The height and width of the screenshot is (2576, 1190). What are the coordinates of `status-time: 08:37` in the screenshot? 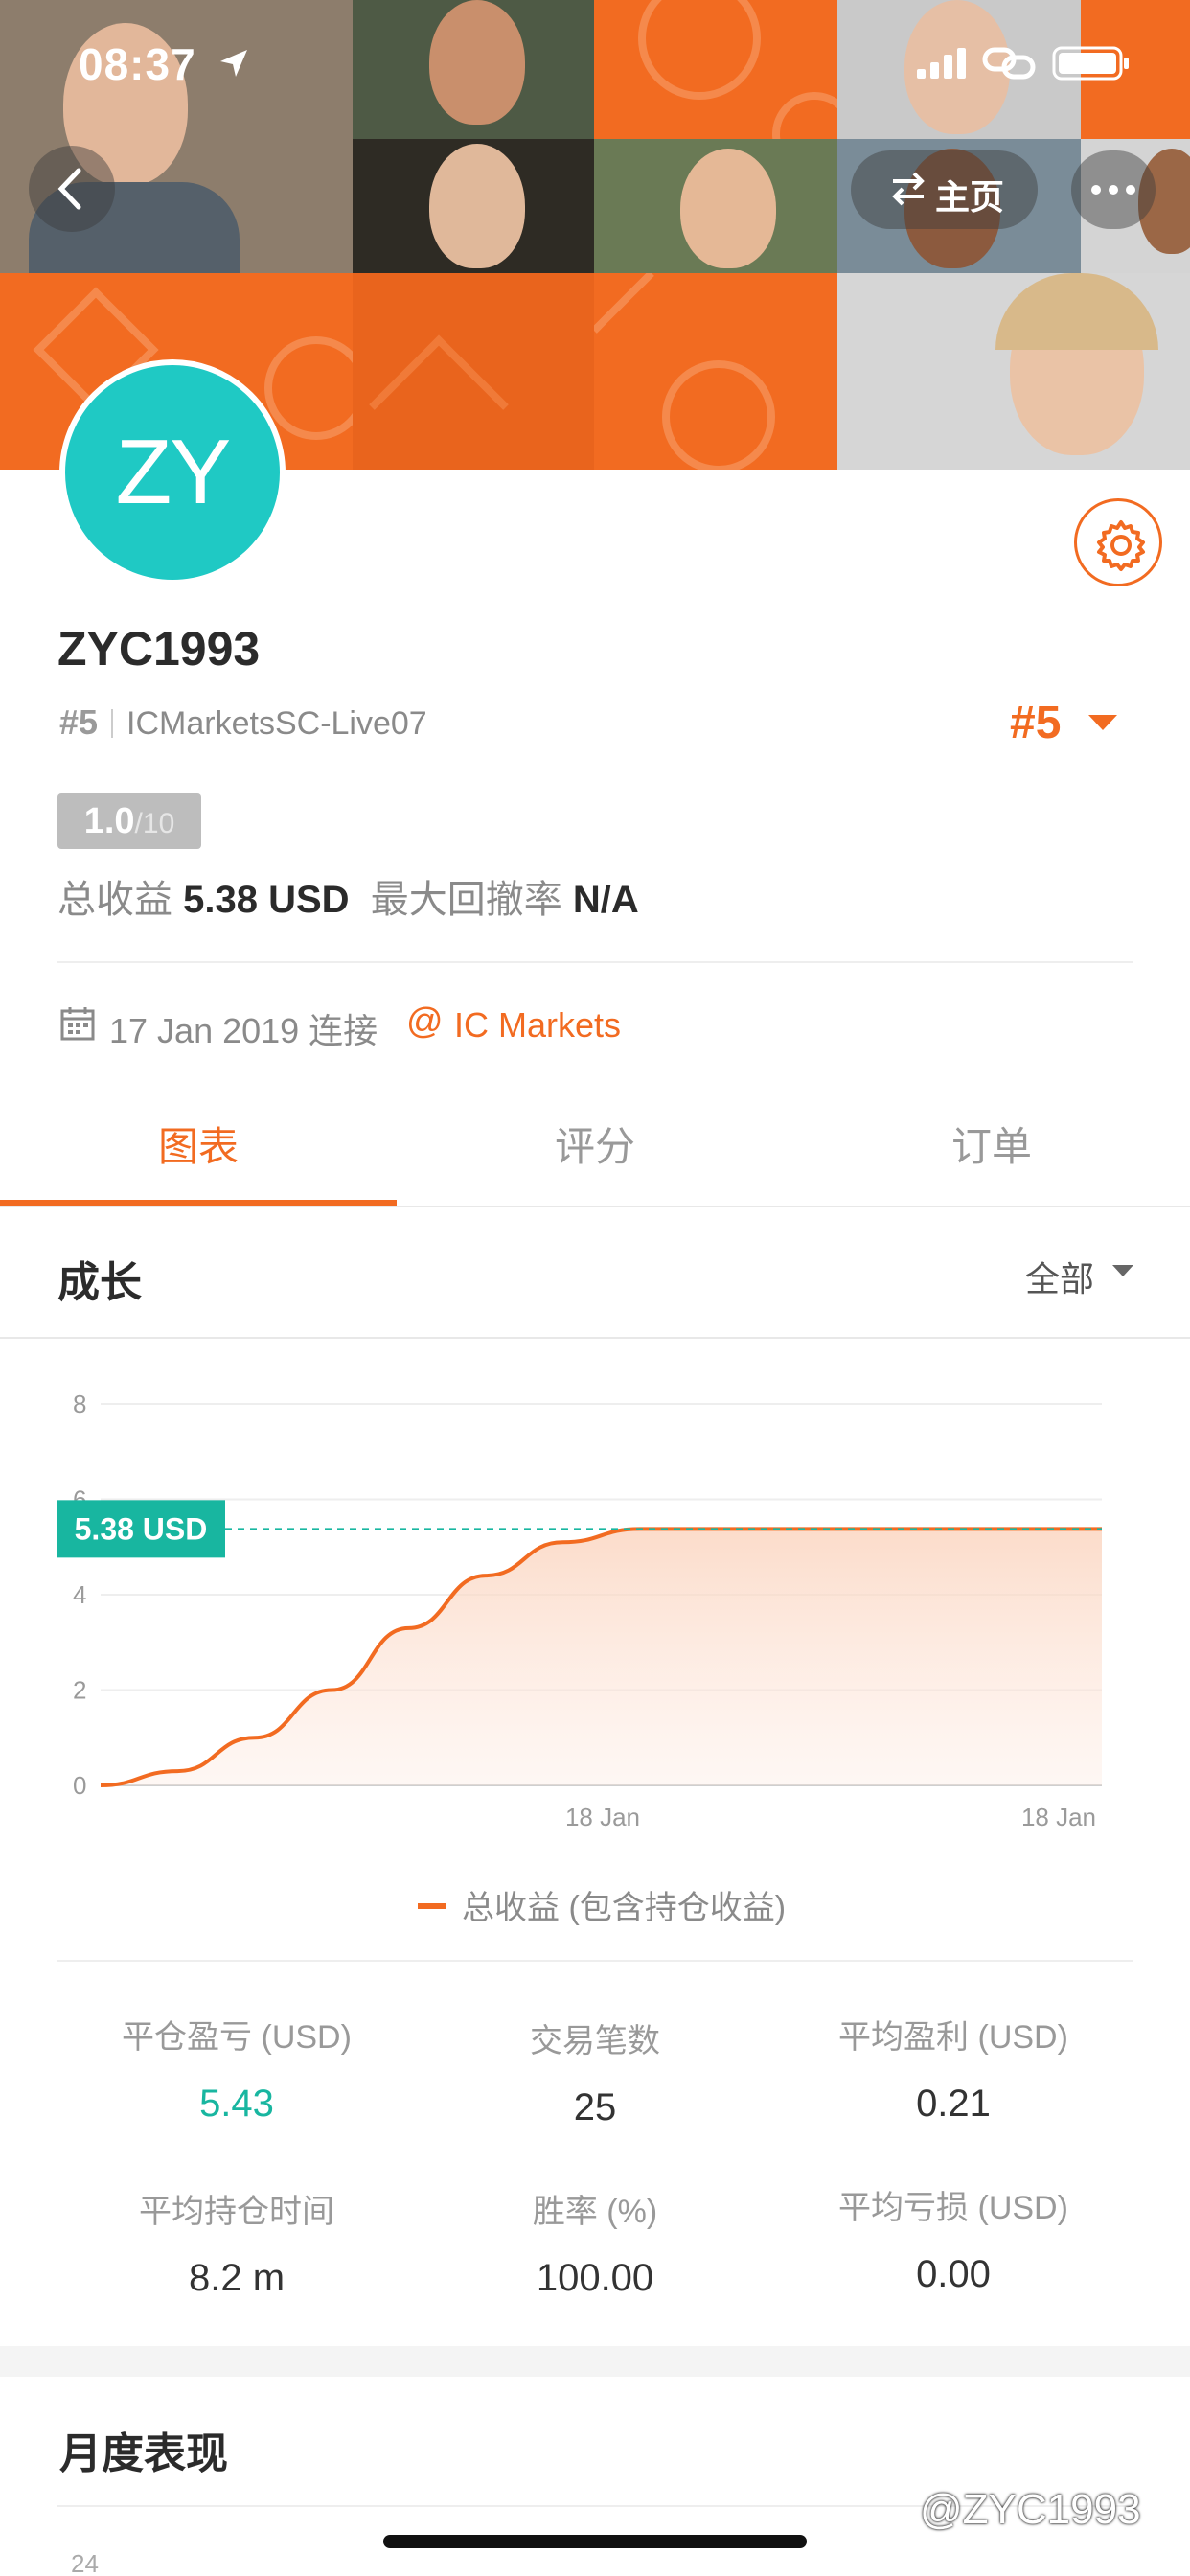 It's located at (137, 64).